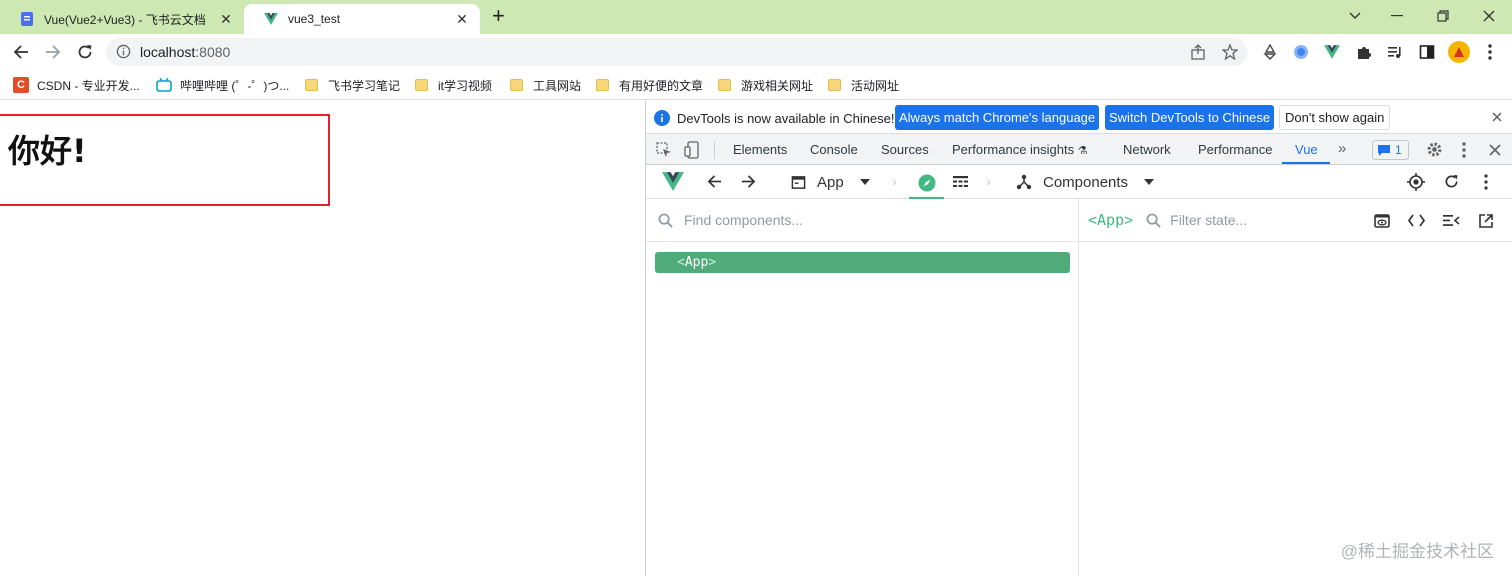 The width and height of the screenshot is (1512, 576). Describe the element at coordinates (1459, 52) in the screenshot. I see `profile-avatar` at that location.